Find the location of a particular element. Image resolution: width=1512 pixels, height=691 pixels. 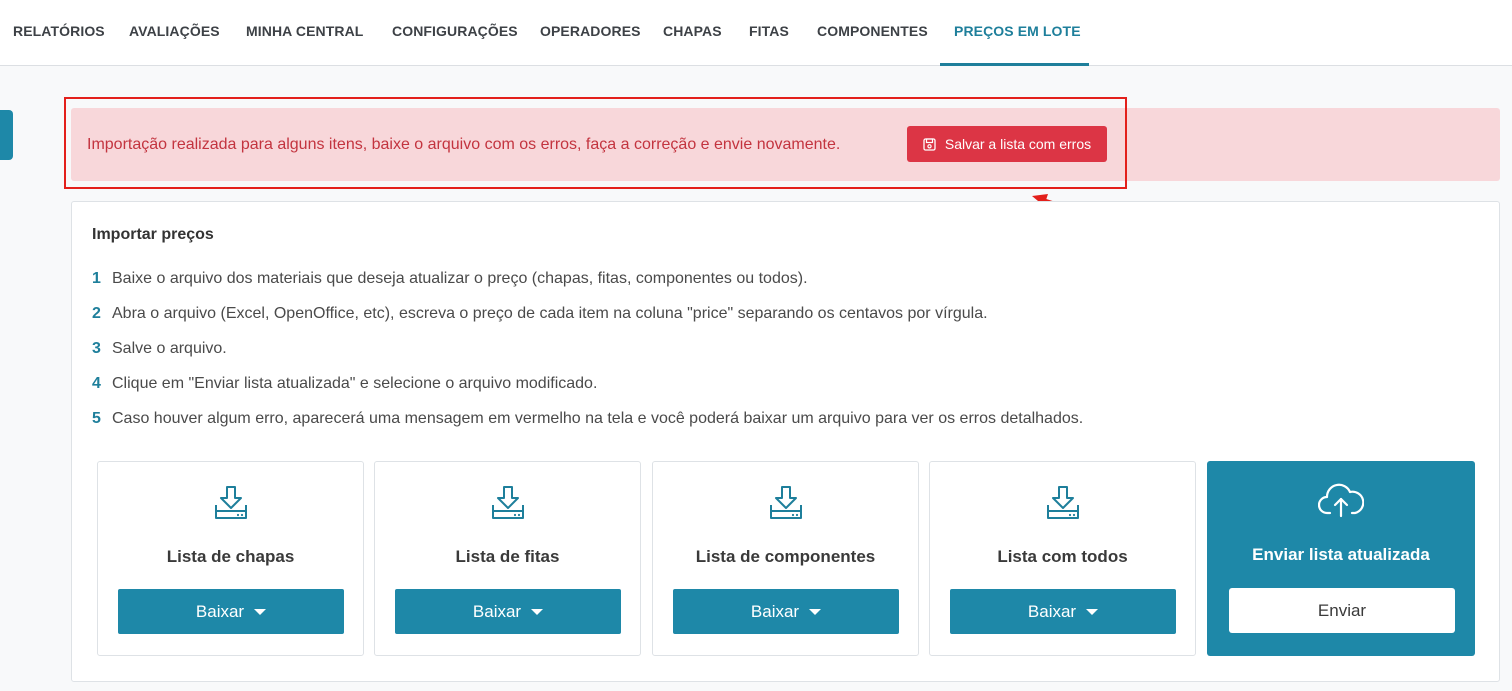

save-icon is located at coordinates (929, 144).